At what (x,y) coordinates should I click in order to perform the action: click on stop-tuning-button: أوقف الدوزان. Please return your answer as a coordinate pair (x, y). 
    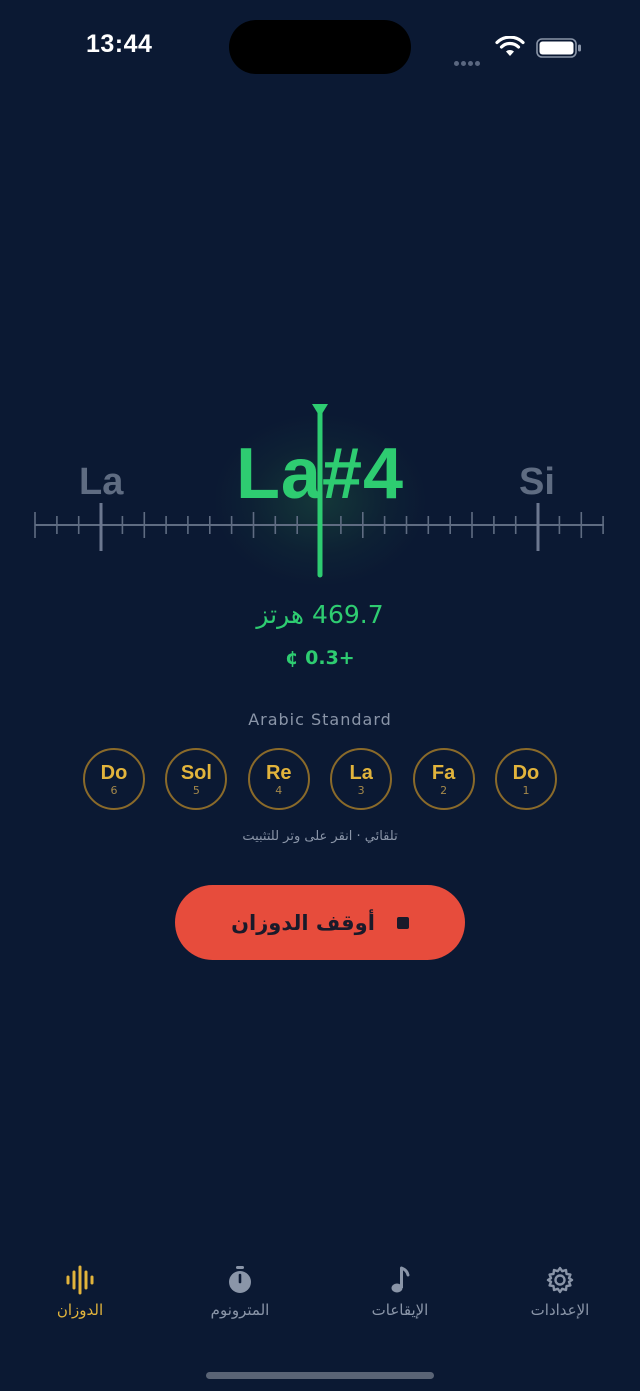
    Looking at the image, I should click on (320, 922).